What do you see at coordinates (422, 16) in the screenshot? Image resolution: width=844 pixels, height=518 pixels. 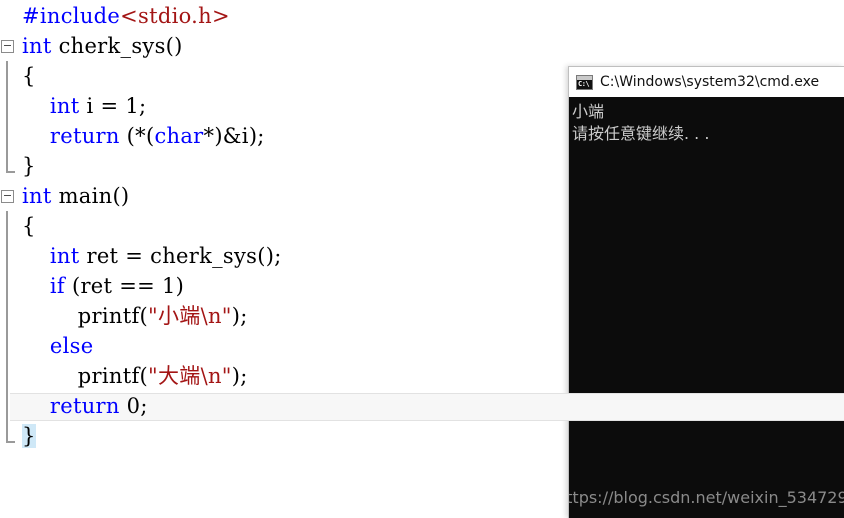 I see `code-line: #include<stdio.h>` at bounding box center [422, 16].